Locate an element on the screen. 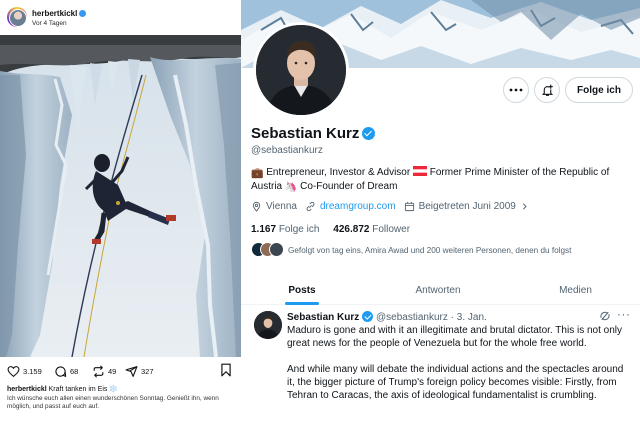  comment-button: 68 is located at coordinates (66, 371).